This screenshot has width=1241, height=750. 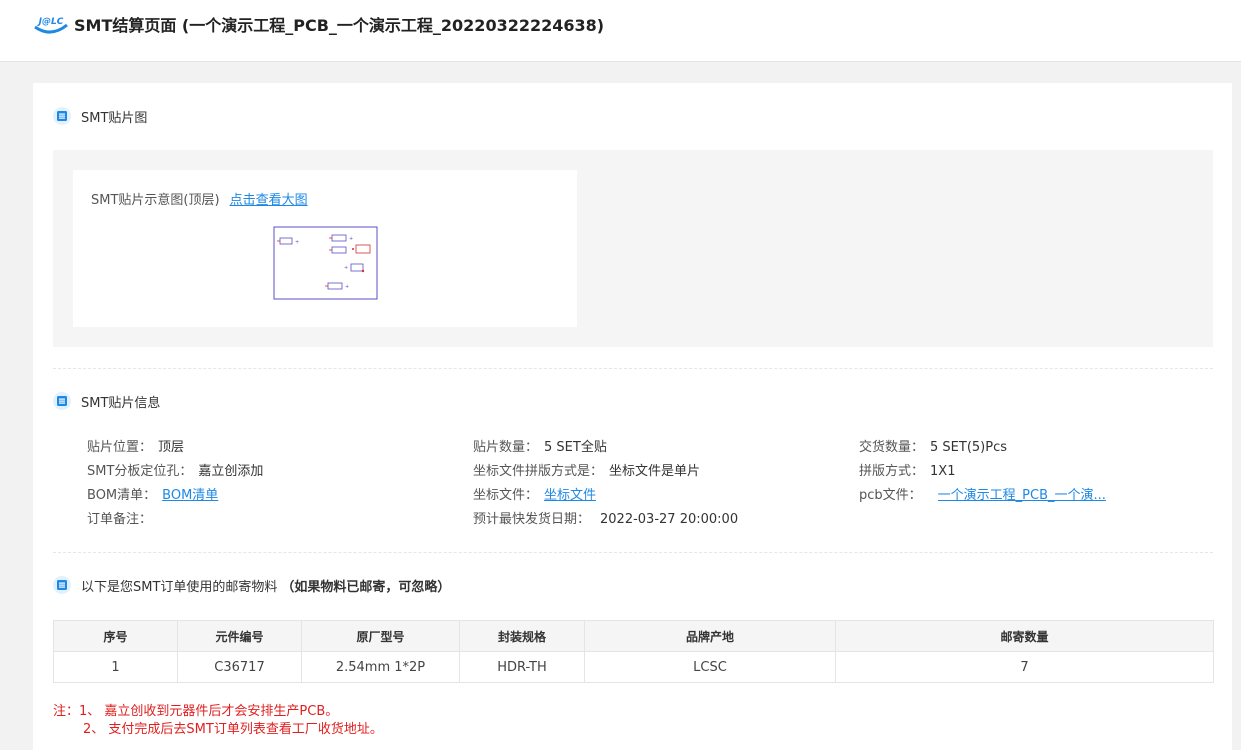 What do you see at coordinates (231, 471) in the screenshot?
I see `info-value: 嘉立创添加` at bounding box center [231, 471].